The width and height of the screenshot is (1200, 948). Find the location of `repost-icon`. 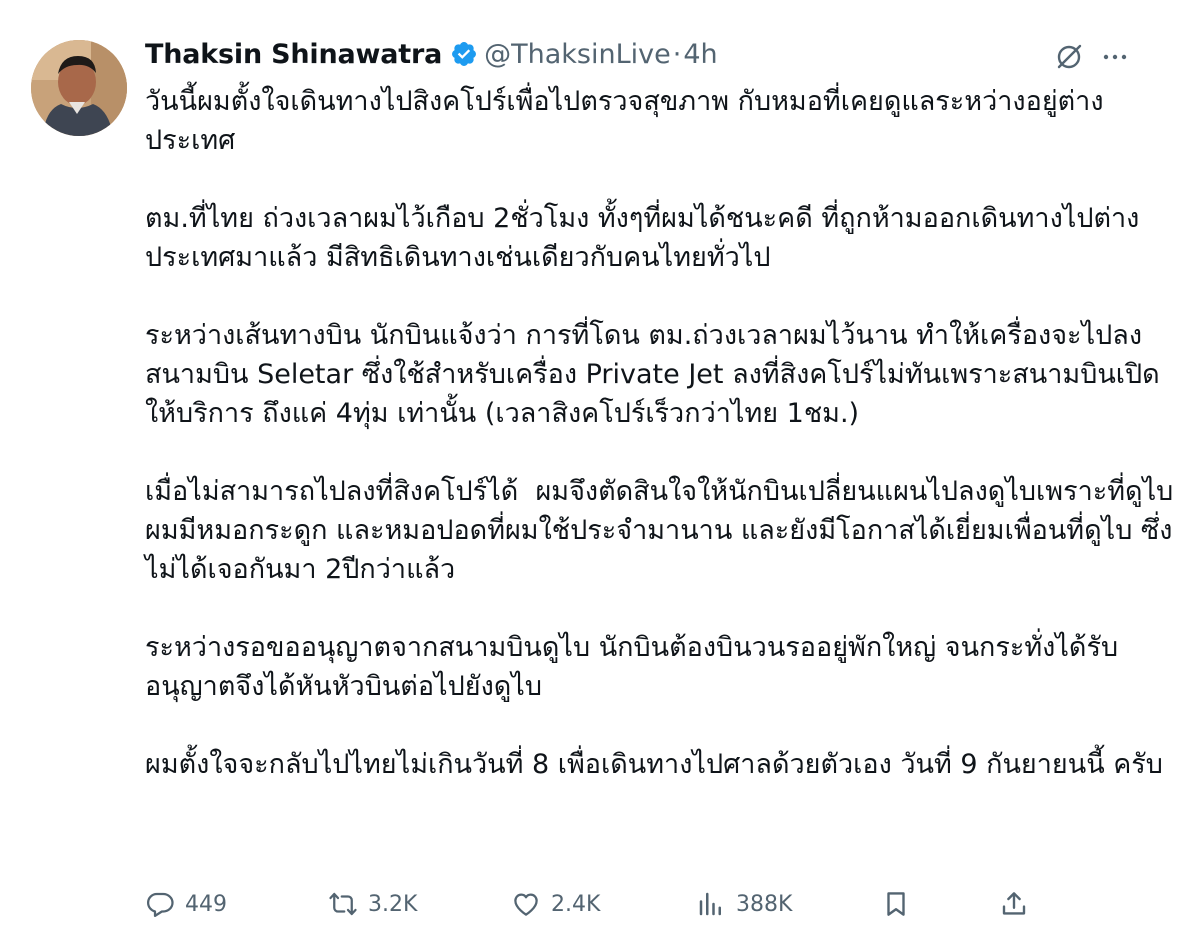

repost-icon is located at coordinates (343, 904).